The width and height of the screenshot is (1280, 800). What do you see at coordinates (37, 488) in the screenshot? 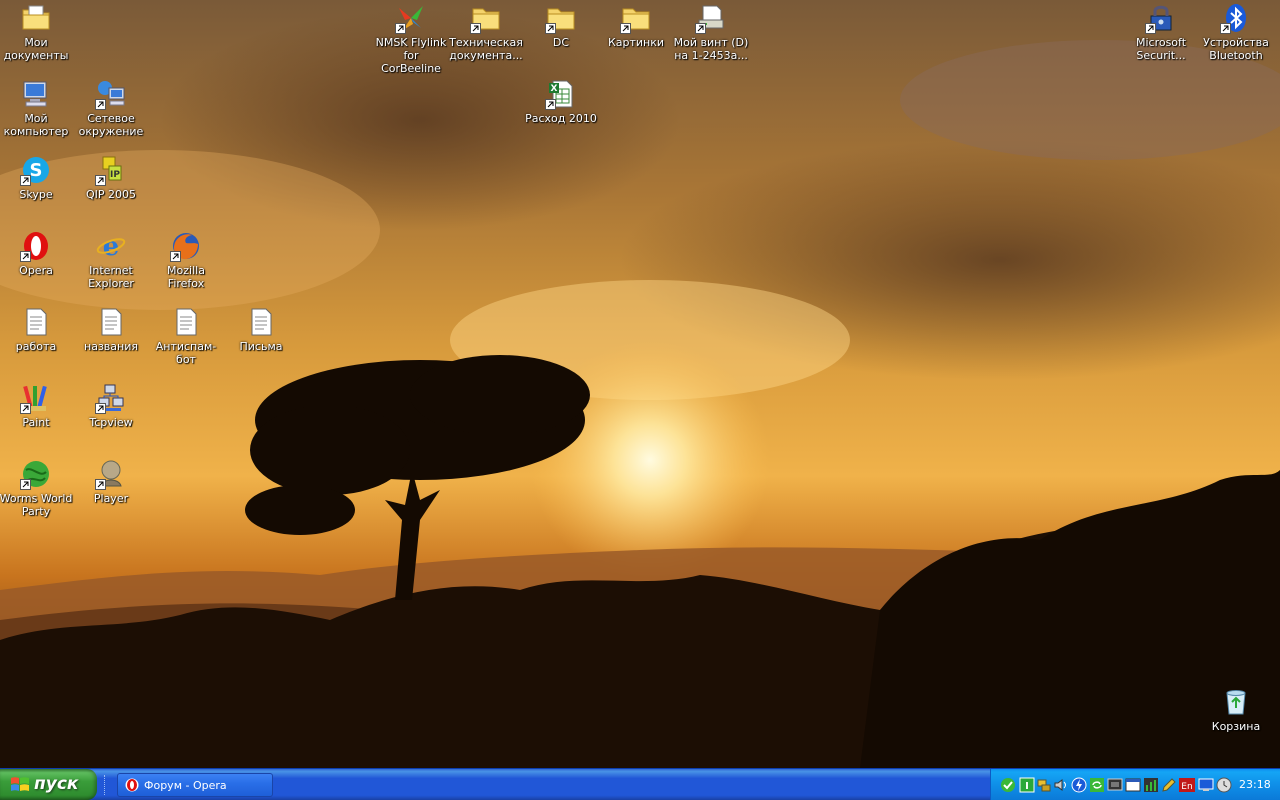
I see `desktop-icon-worms: Worms World Party` at bounding box center [37, 488].